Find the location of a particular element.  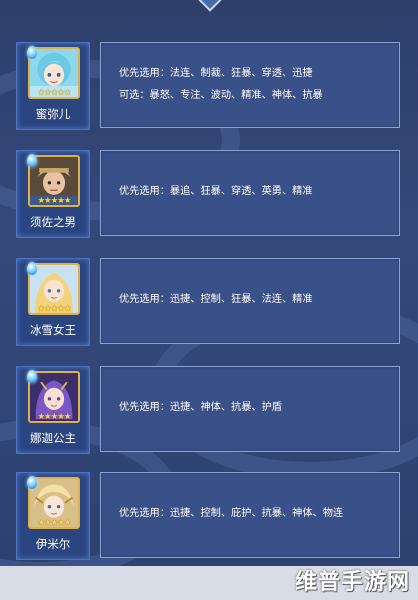

rune-recommendation-box: 优先选用：迅捷、控制、庇护、抗暴、神体、物连 is located at coordinates (250, 515).